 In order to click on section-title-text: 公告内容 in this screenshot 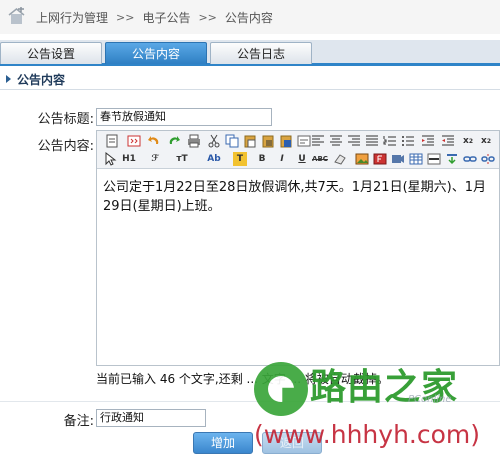, I will do `click(41, 79)`.